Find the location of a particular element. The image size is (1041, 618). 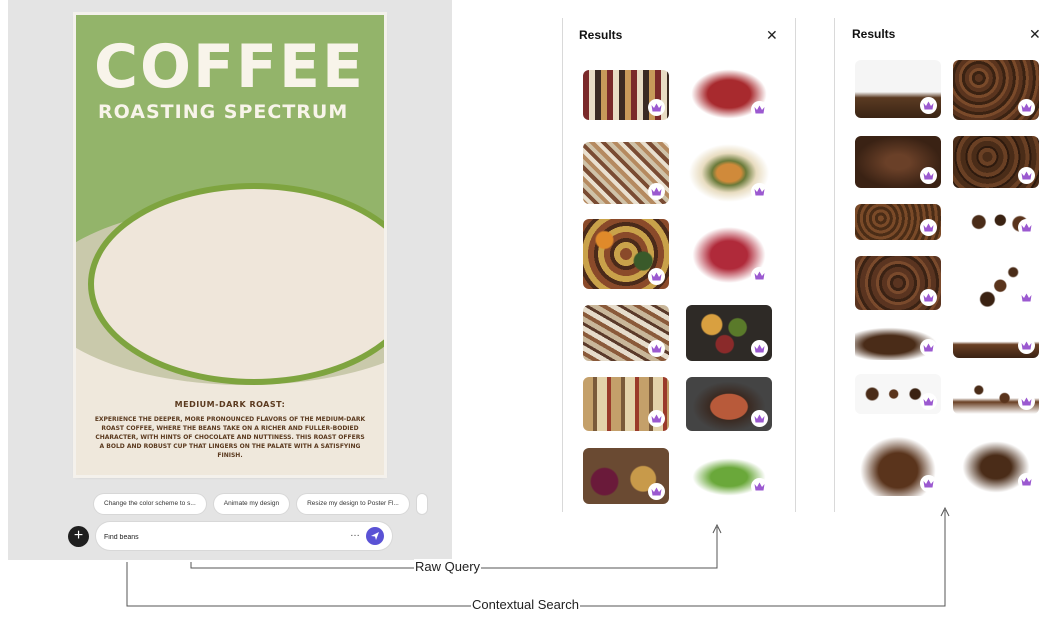

raw-query-label: Raw Query is located at coordinates (448, 566).